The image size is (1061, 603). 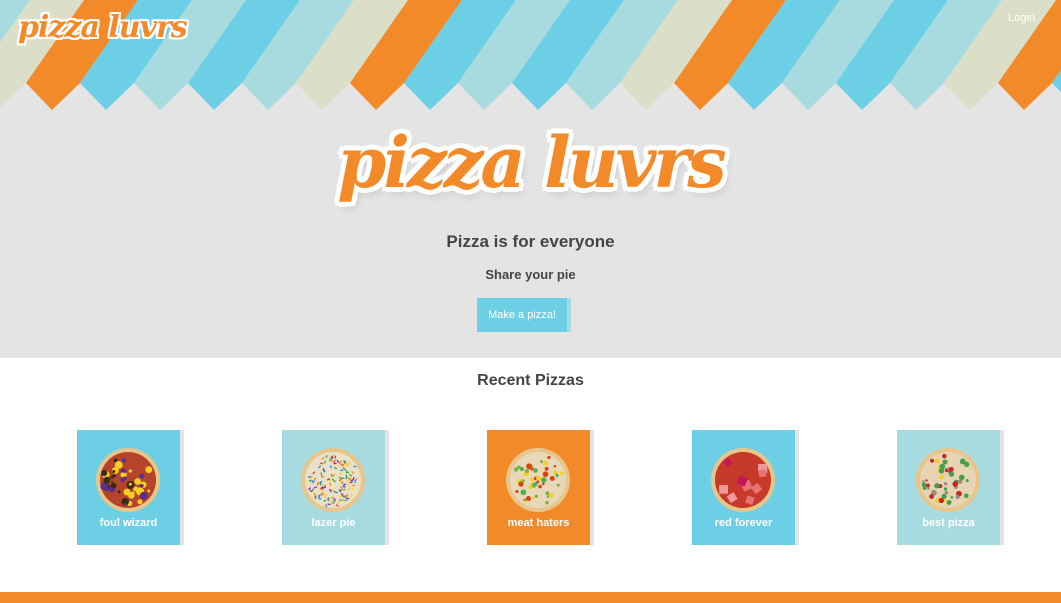 I want to click on pizza-name: foul wizard, so click(x=128, y=523).